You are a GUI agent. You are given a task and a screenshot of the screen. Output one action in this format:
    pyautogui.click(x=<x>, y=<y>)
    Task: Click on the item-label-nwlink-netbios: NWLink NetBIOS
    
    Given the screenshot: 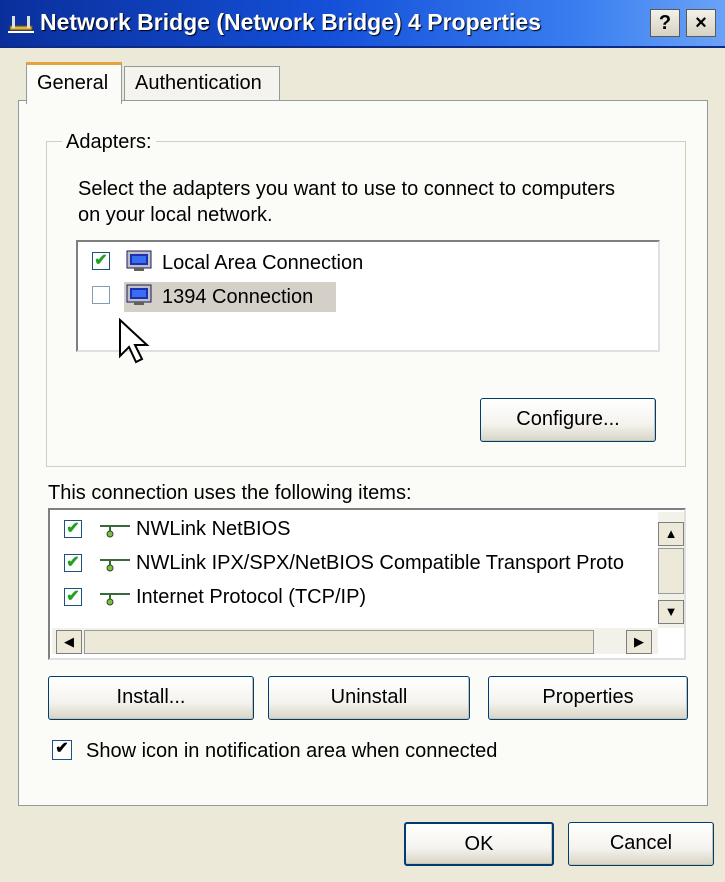 What is the action you would take?
    pyautogui.click(x=213, y=529)
    